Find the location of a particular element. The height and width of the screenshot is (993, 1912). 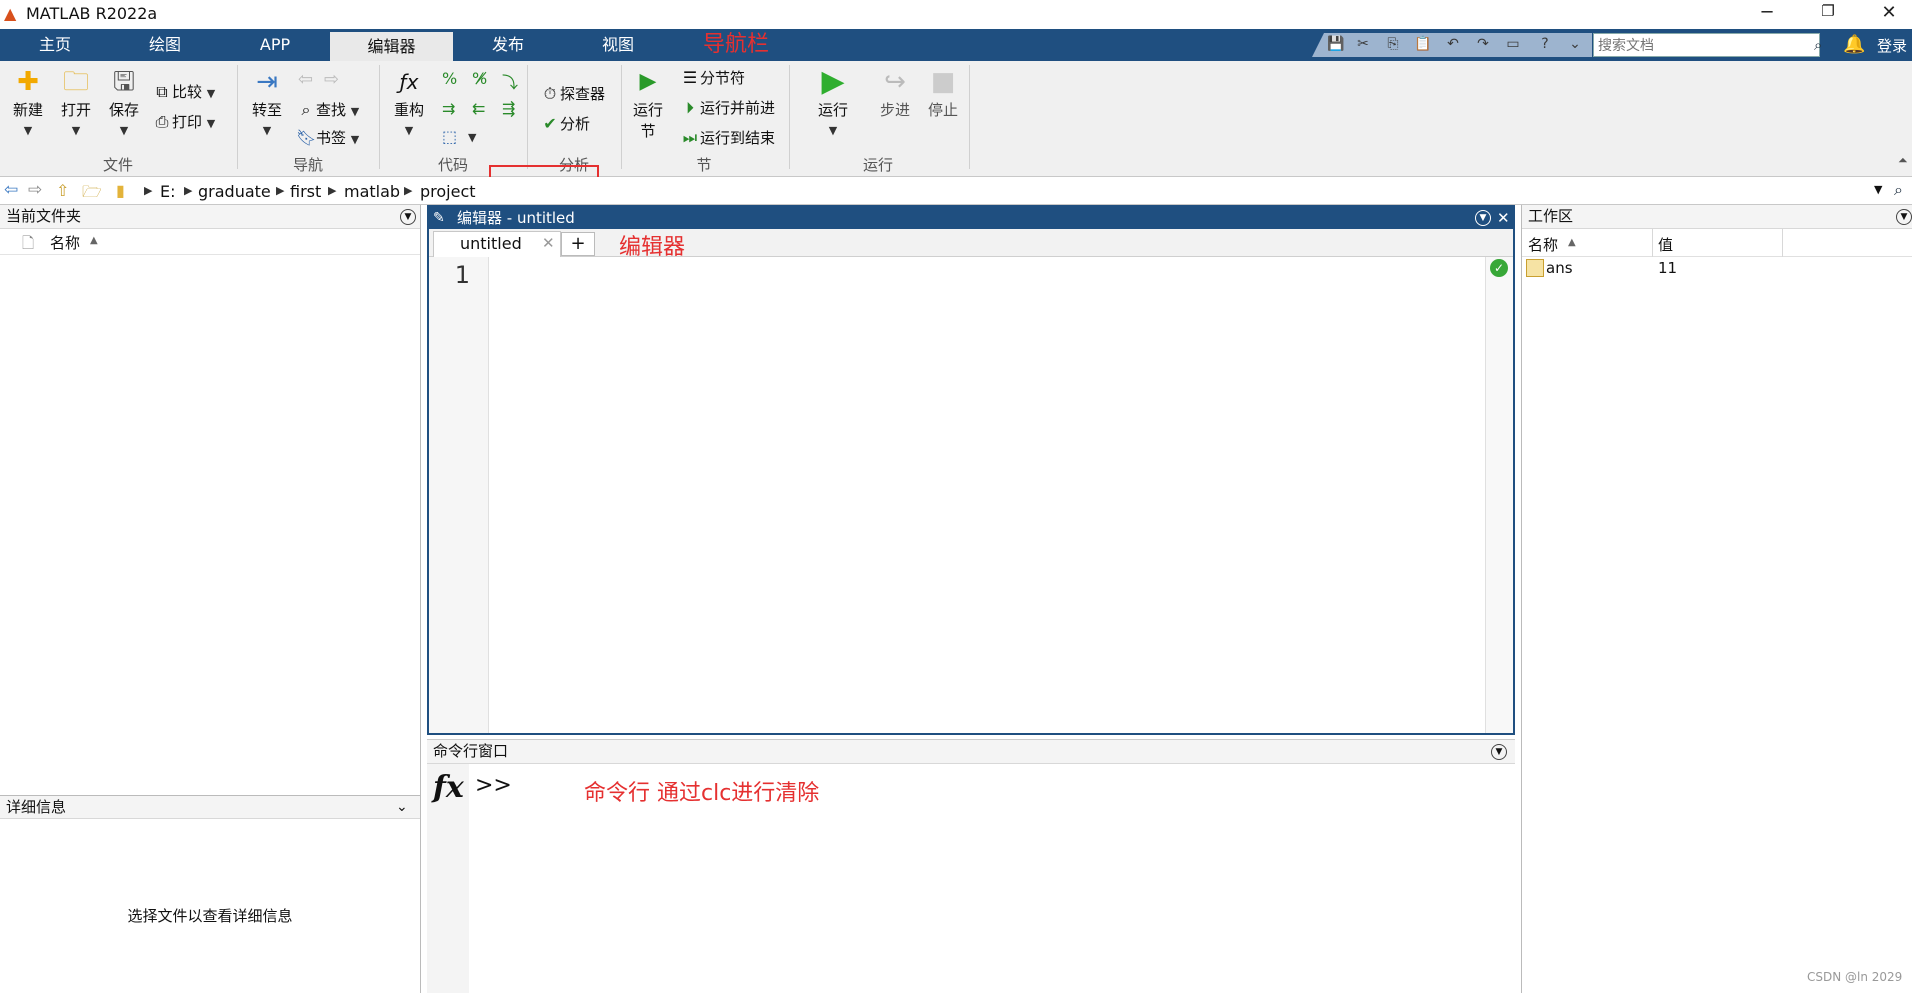

compare-icon: ⧉ is located at coordinates (162, 91).